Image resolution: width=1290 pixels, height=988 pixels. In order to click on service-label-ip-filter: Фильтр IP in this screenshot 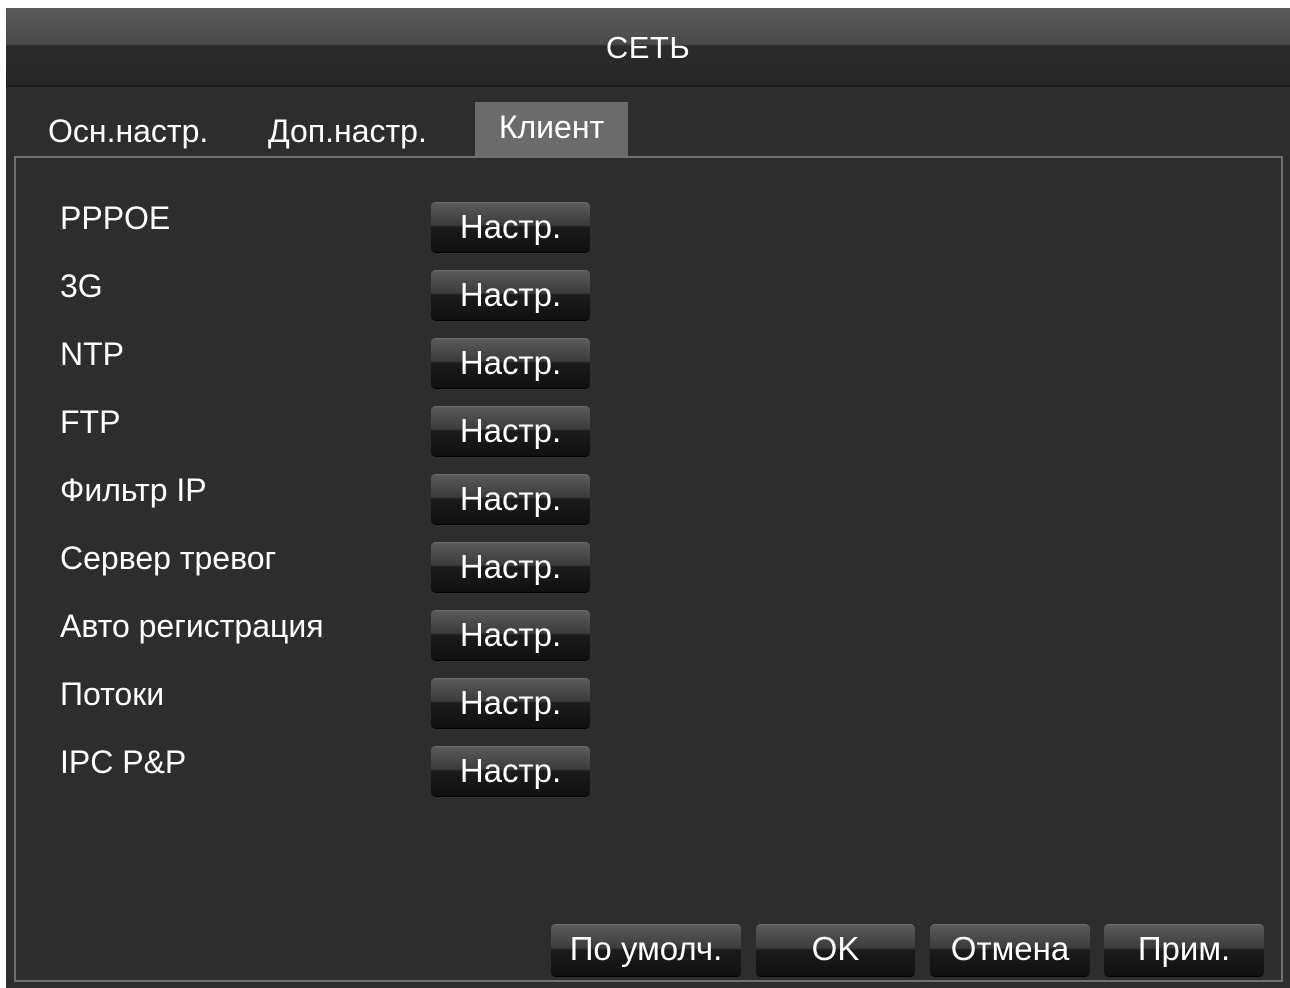, I will do `click(133, 490)`.